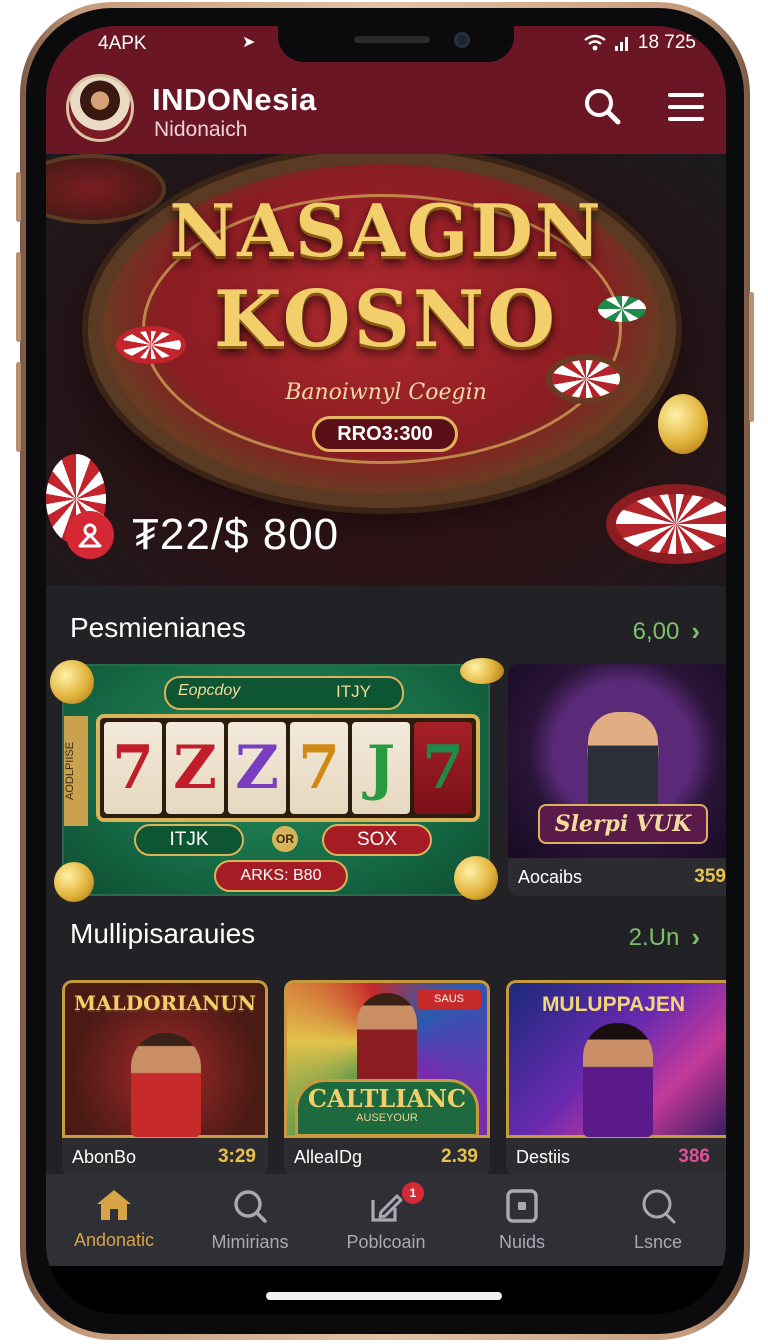  I want to click on game-card: MULUPPAJEN Destiis 386, so click(616, 1078).